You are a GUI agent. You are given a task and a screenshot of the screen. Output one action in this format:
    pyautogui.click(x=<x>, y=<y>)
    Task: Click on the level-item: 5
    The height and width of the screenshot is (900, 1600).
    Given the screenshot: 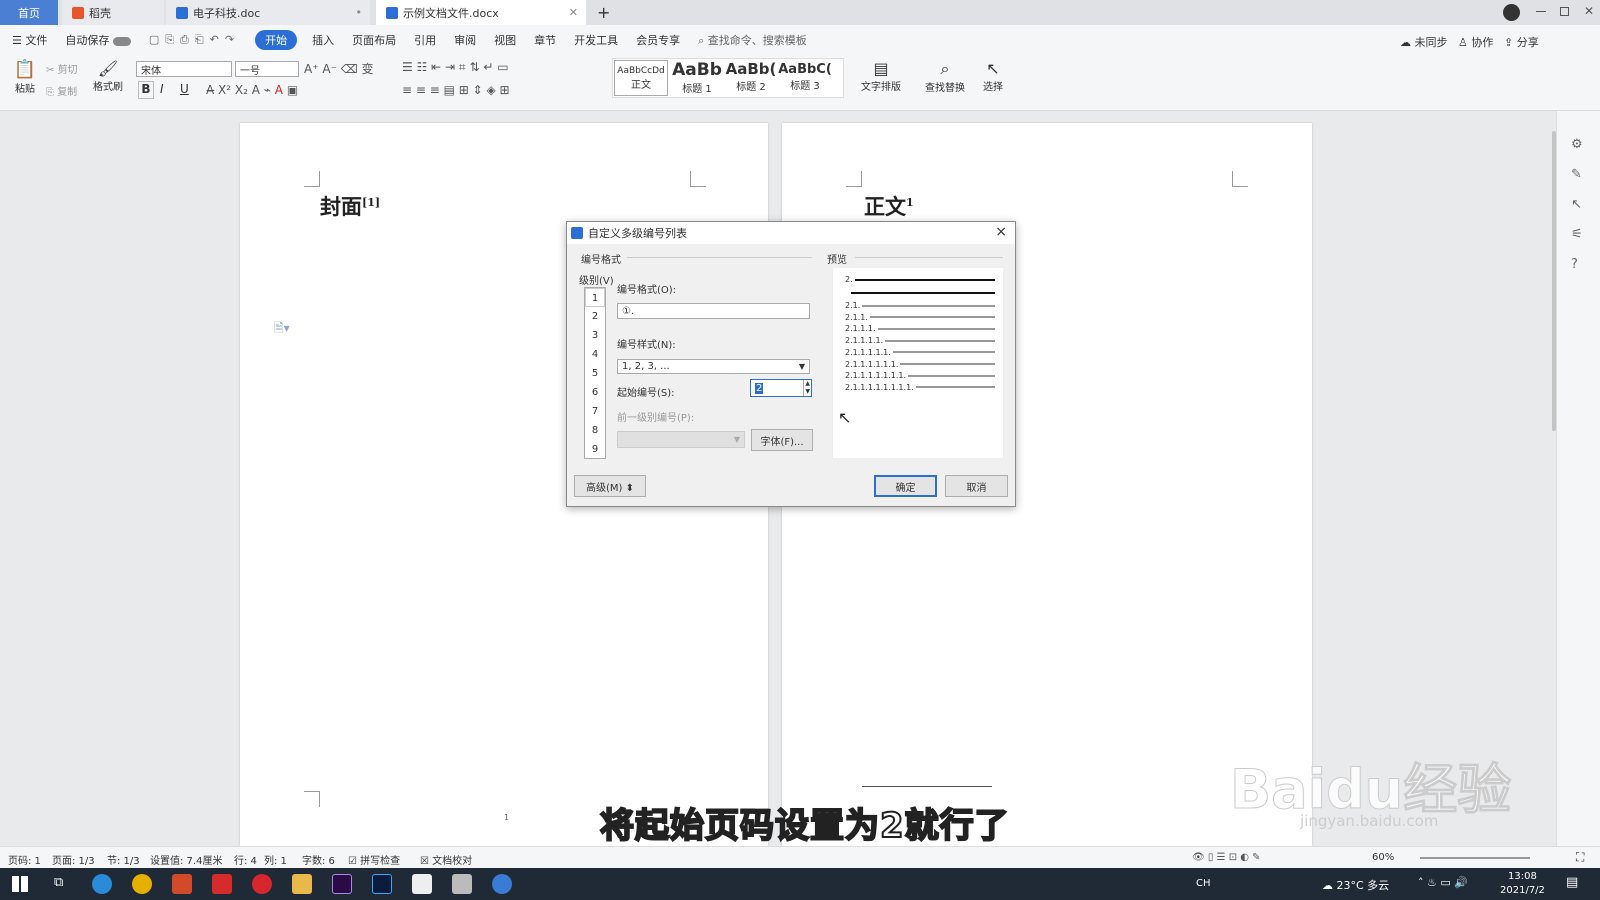 What is the action you would take?
    pyautogui.click(x=595, y=373)
    